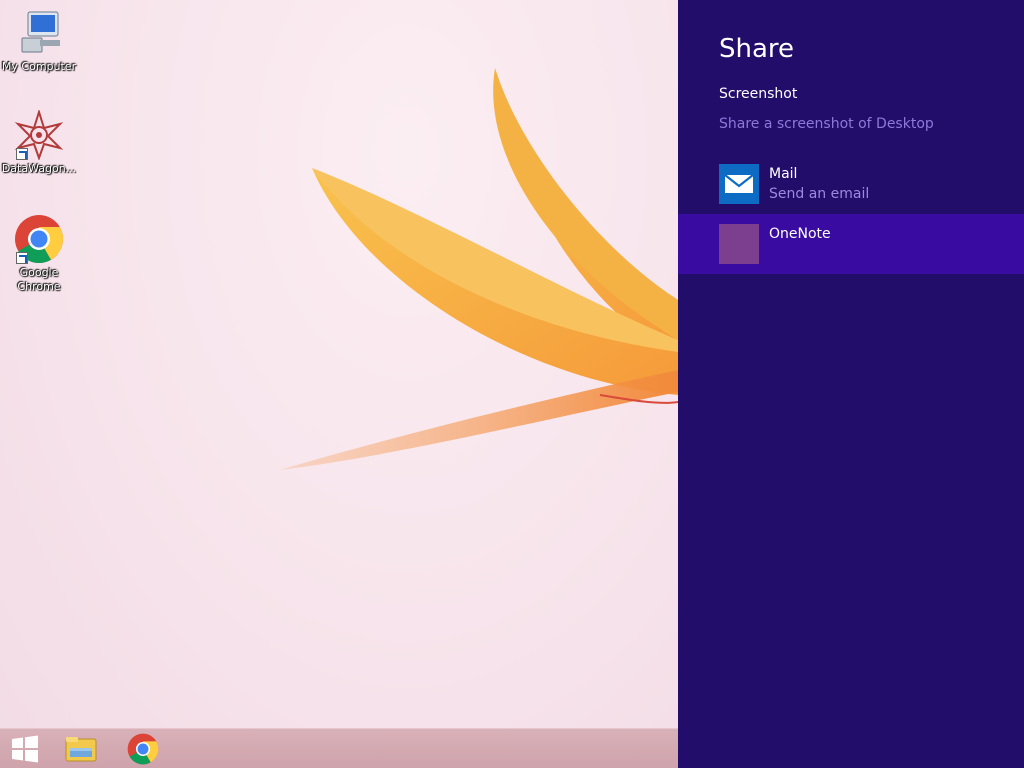  What do you see at coordinates (739, 244) in the screenshot?
I see `onenote-icon` at bounding box center [739, 244].